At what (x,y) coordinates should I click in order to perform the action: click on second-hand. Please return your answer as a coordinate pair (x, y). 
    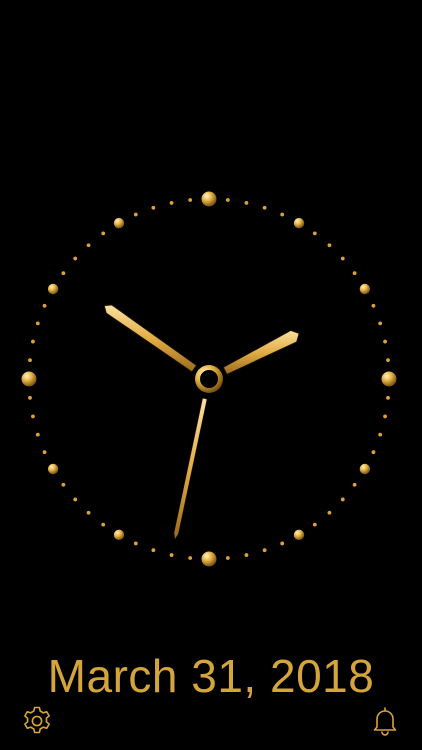
    Looking at the image, I should click on (190, 469).